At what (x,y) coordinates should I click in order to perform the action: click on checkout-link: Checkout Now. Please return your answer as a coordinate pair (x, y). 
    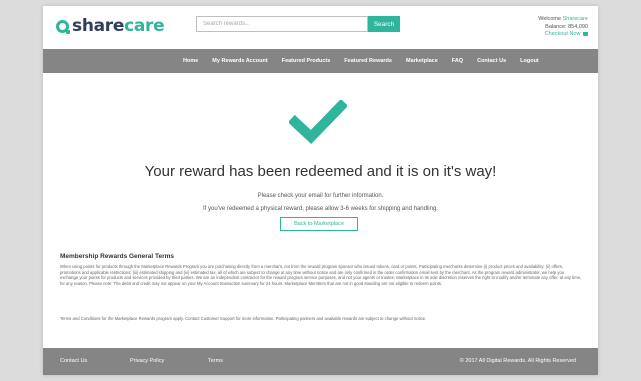
    Looking at the image, I should click on (563, 35).